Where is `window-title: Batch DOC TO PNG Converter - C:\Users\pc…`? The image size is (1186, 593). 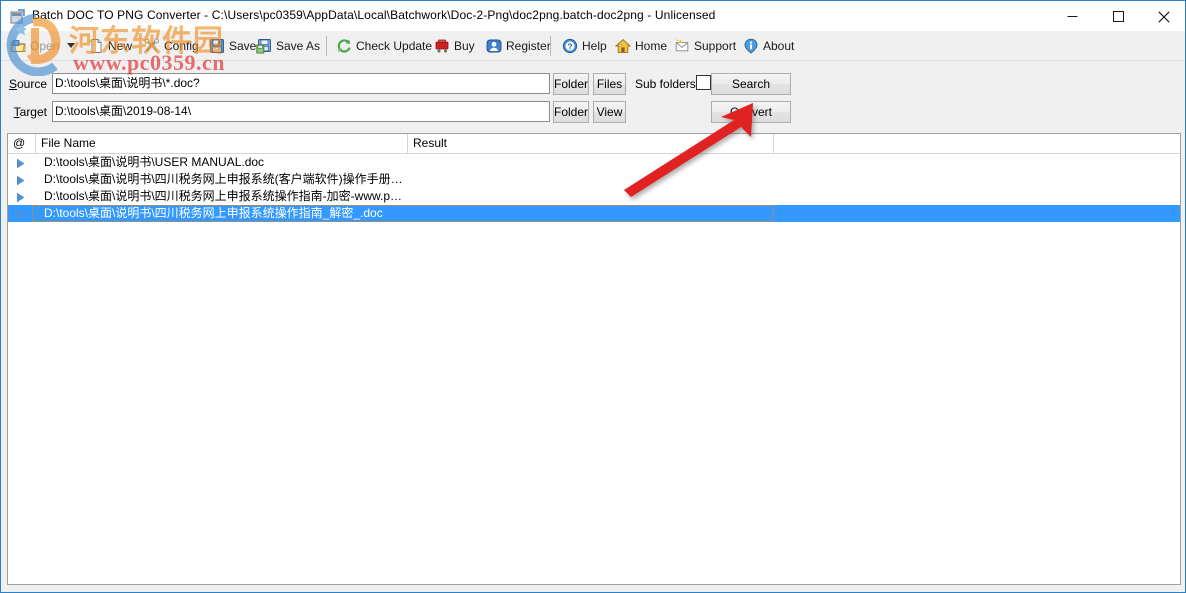
window-title: Batch DOC TO PNG Converter - C:\Users\pc… is located at coordinates (374, 15).